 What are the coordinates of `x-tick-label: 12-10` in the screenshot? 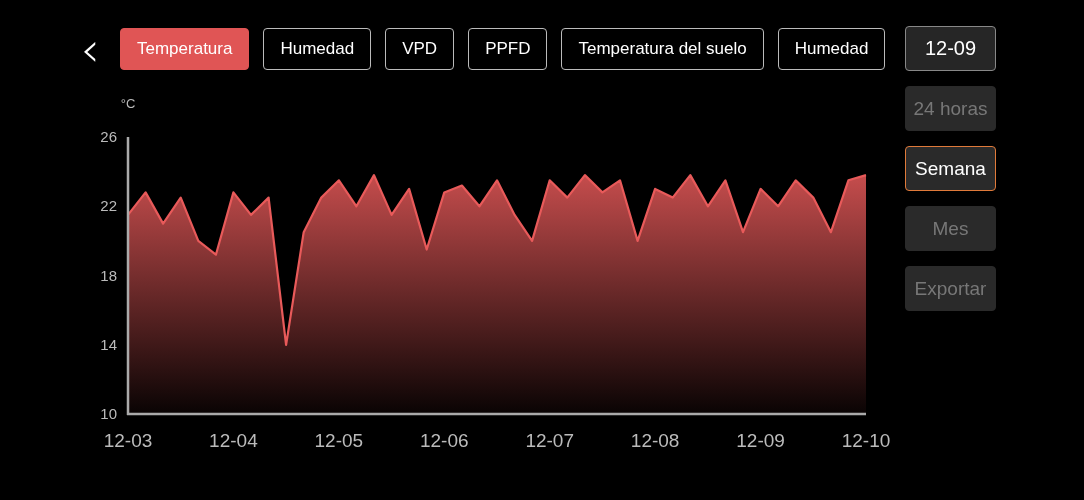 It's located at (866, 440).